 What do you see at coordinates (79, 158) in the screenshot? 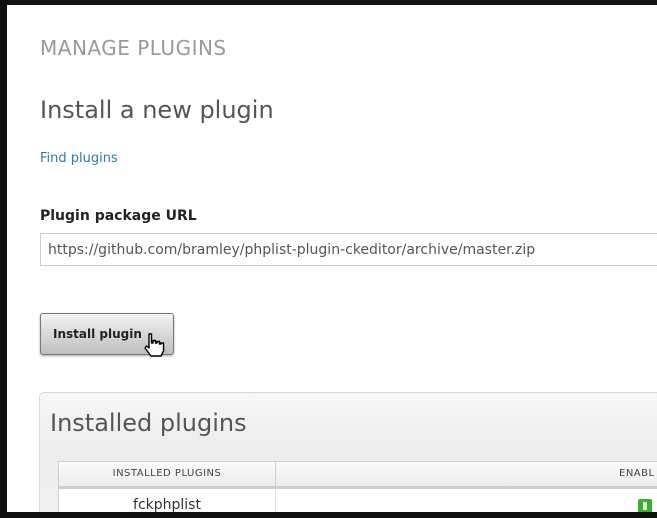
I see `find-plugins-link: Find plugins` at bounding box center [79, 158].